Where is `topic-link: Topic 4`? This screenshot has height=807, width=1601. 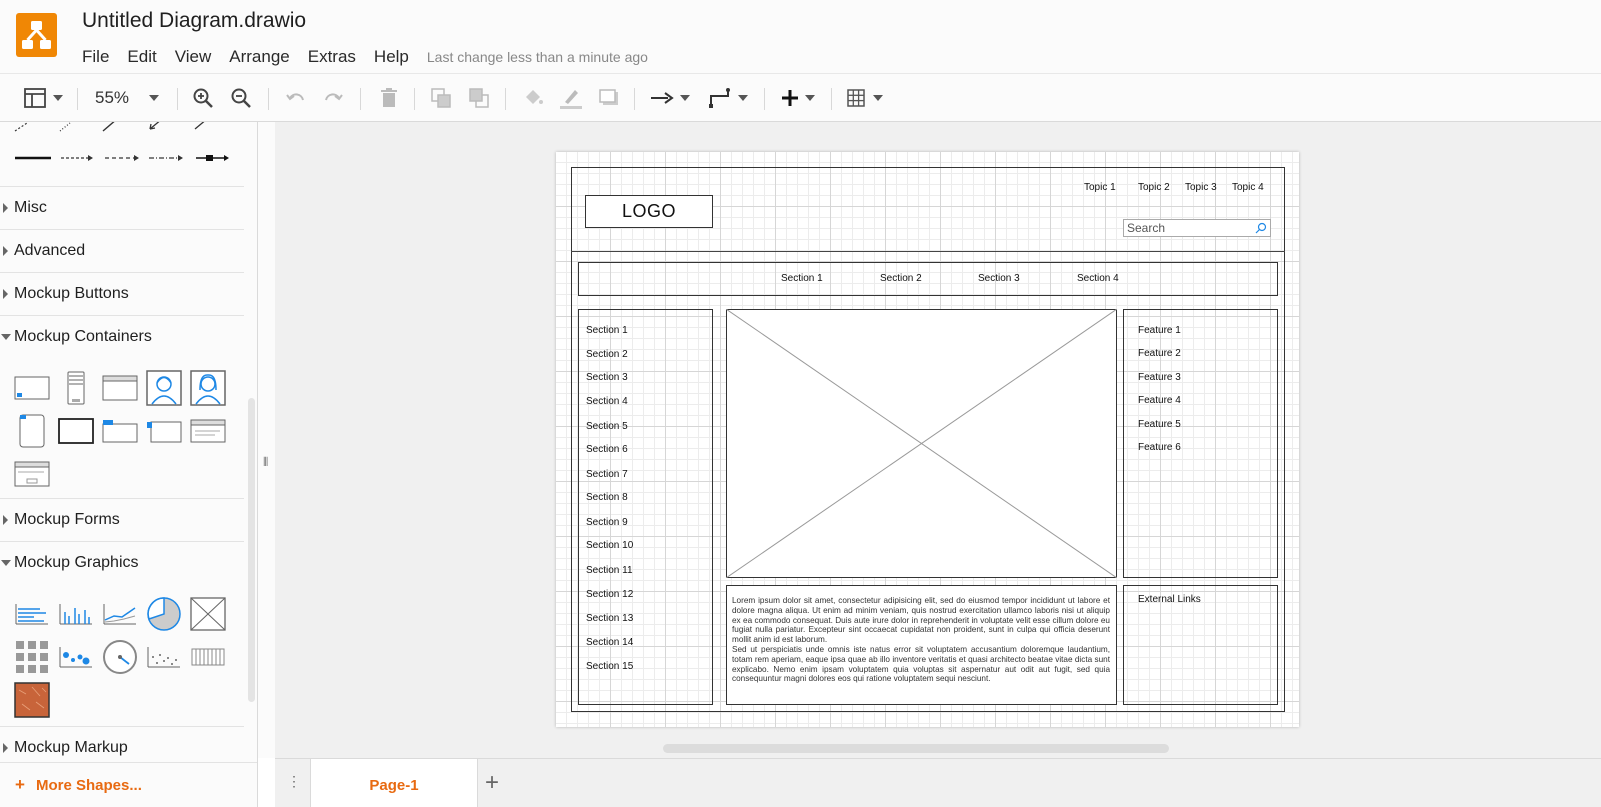 topic-link: Topic 4 is located at coordinates (1248, 187).